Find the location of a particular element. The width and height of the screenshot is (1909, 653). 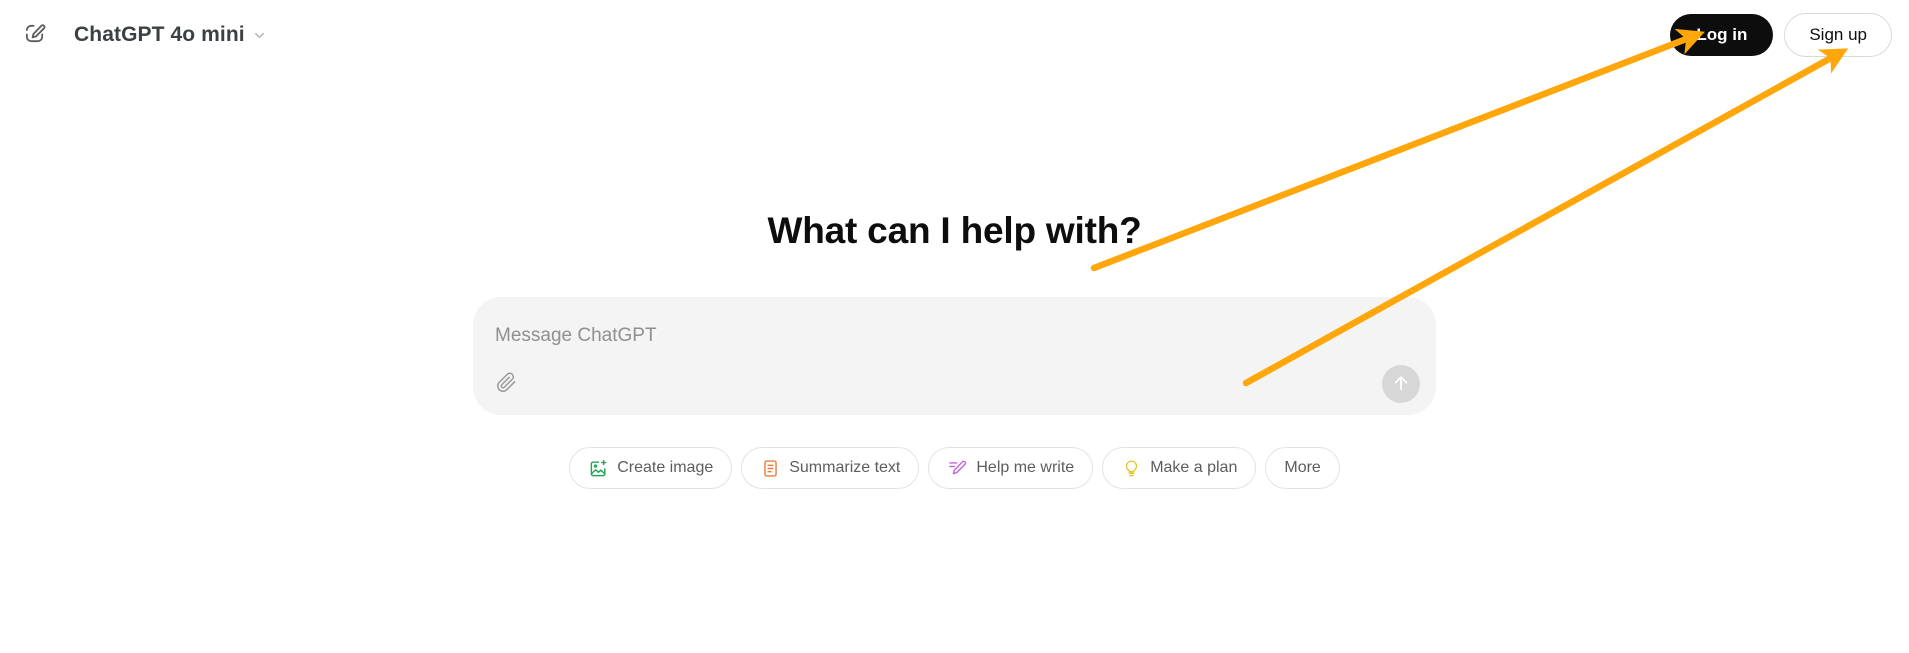

chip-summarize-text: Summarize text is located at coordinates (830, 468).